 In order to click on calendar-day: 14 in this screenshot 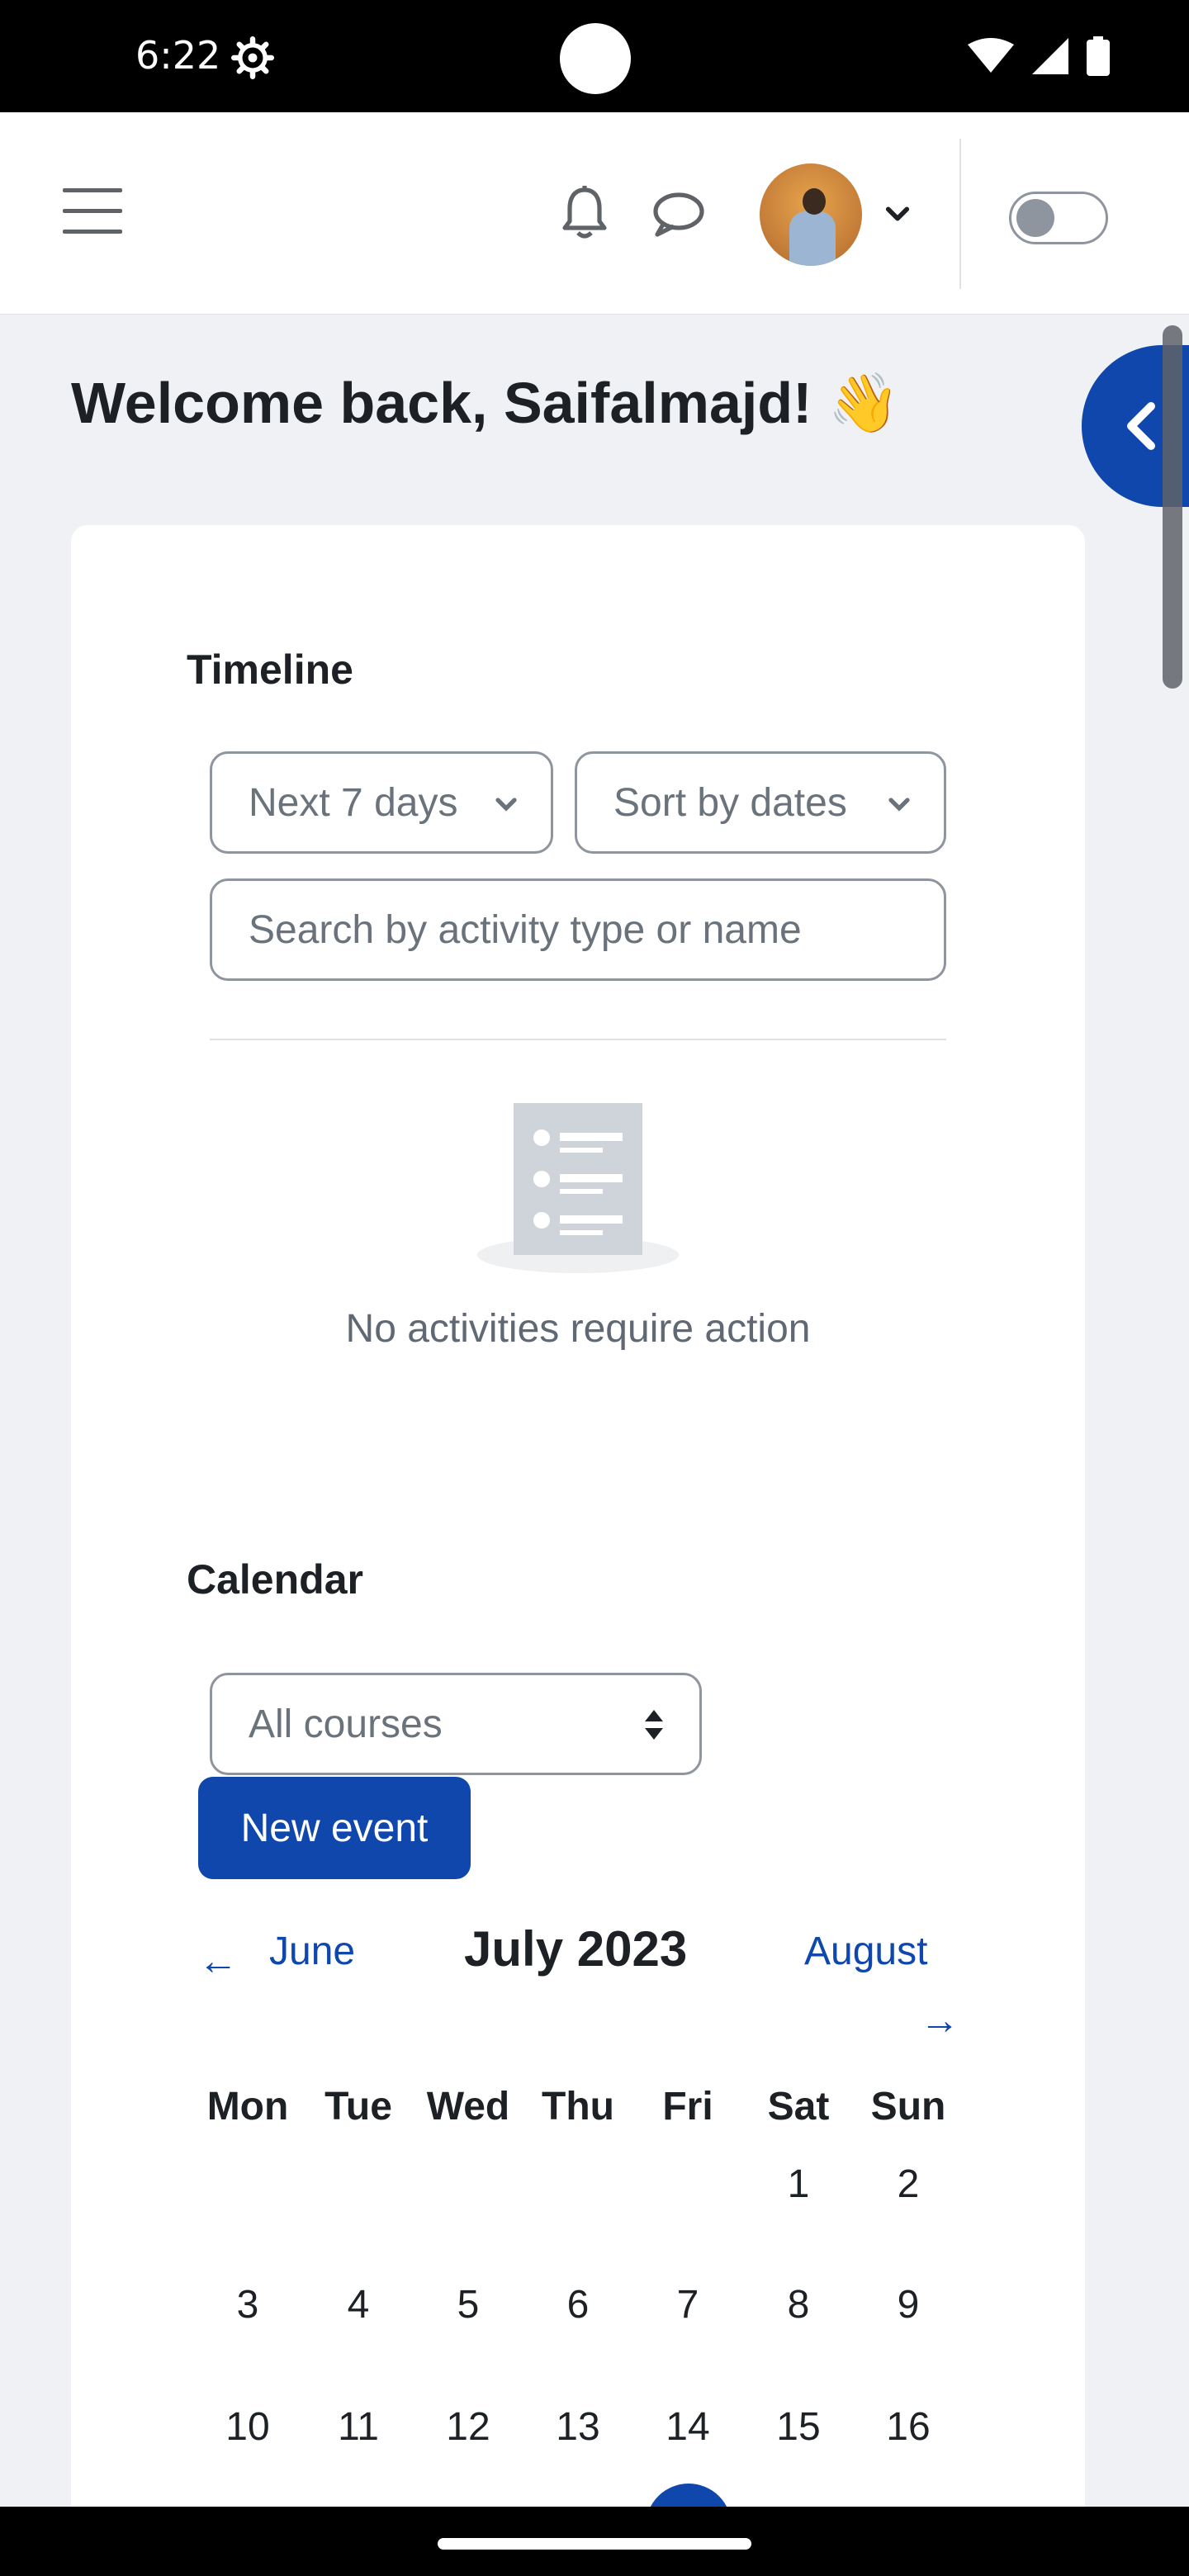, I will do `click(687, 2427)`.